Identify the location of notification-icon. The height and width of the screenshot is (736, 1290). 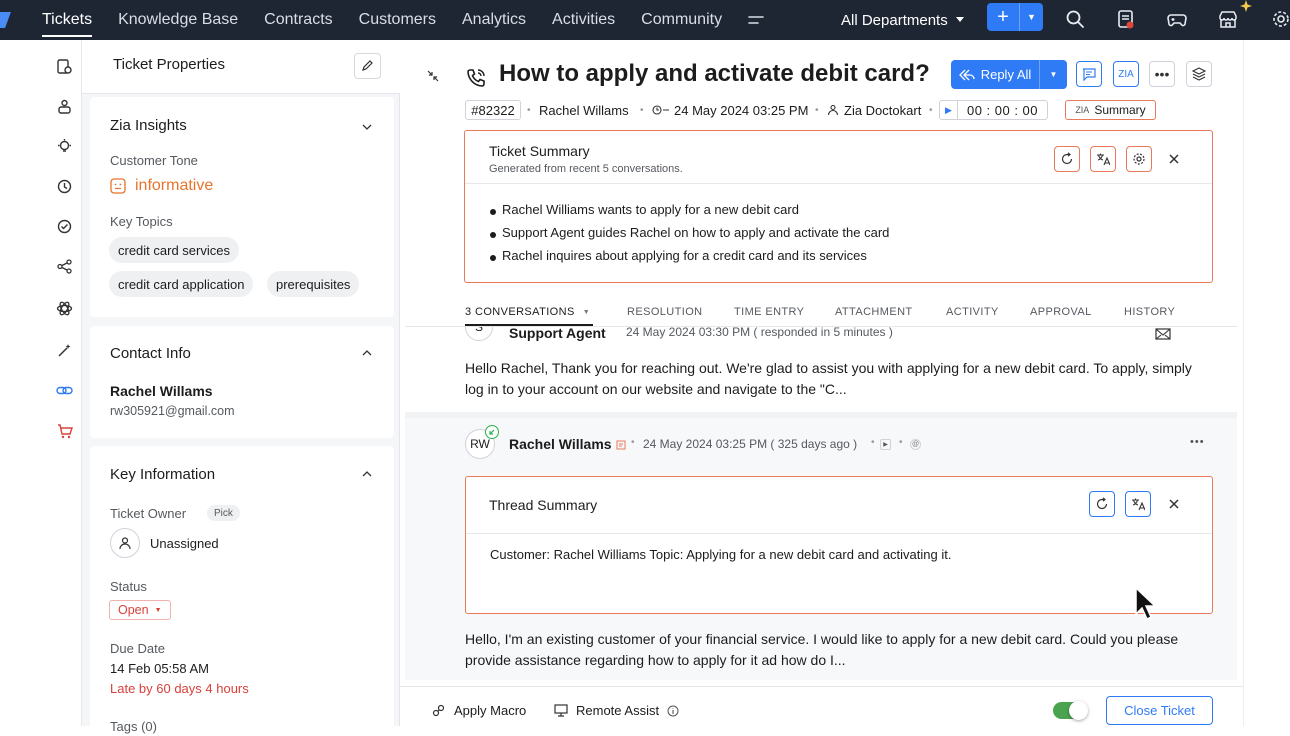
(1126, 19).